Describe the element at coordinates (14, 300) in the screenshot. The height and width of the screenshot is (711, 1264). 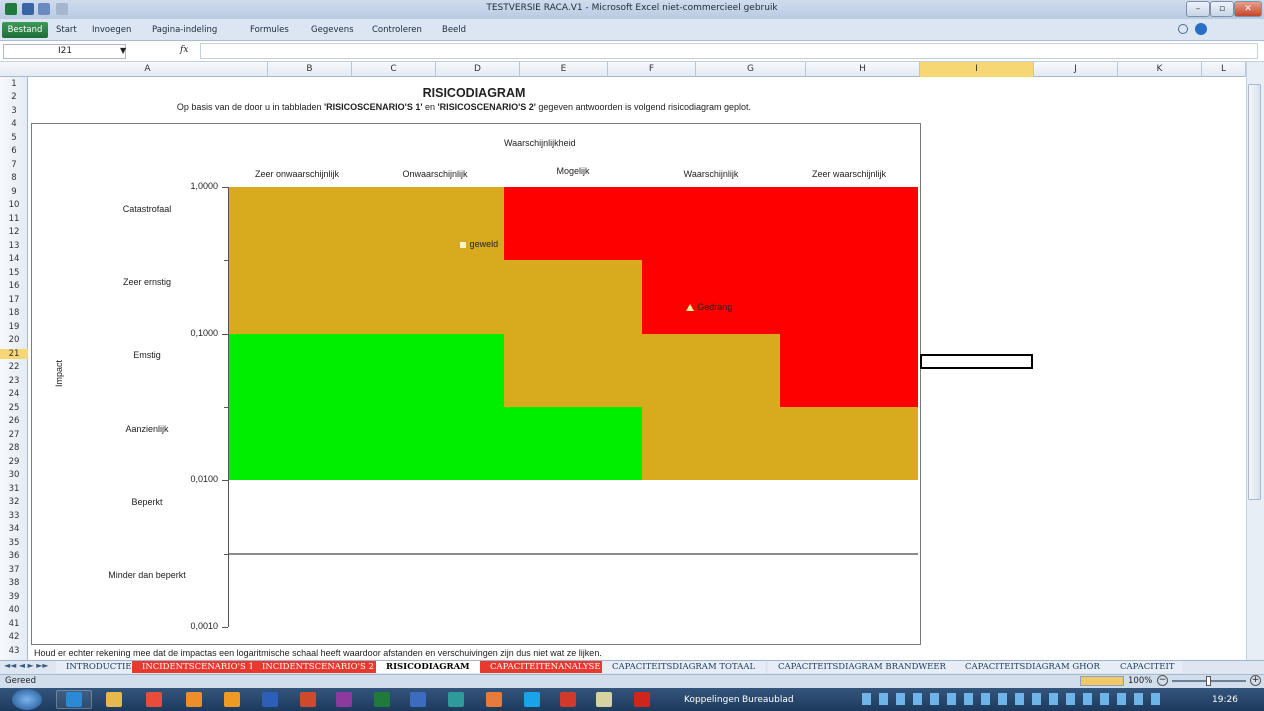
I see `row-header: 17` at that location.